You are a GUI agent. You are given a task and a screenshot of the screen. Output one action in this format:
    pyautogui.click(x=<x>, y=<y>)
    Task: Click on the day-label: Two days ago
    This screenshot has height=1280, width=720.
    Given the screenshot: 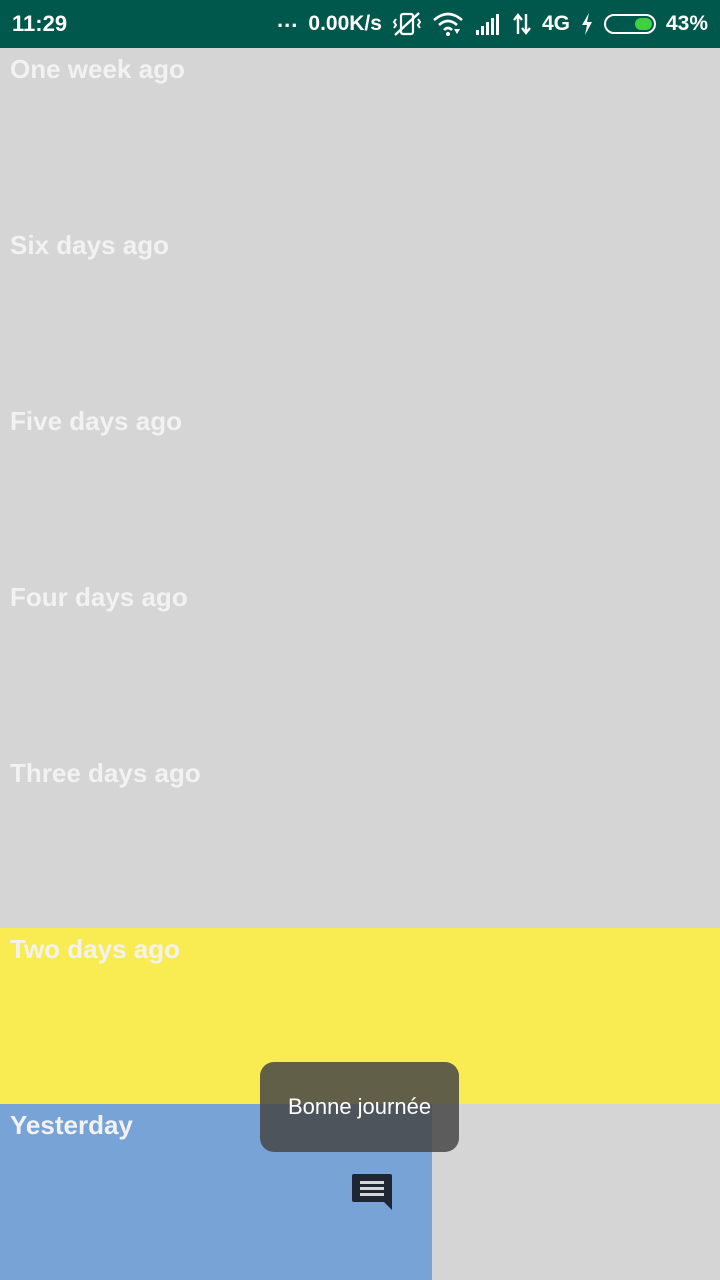 What is the action you would take?
    pyautogui.click(x=95, y=949)
    